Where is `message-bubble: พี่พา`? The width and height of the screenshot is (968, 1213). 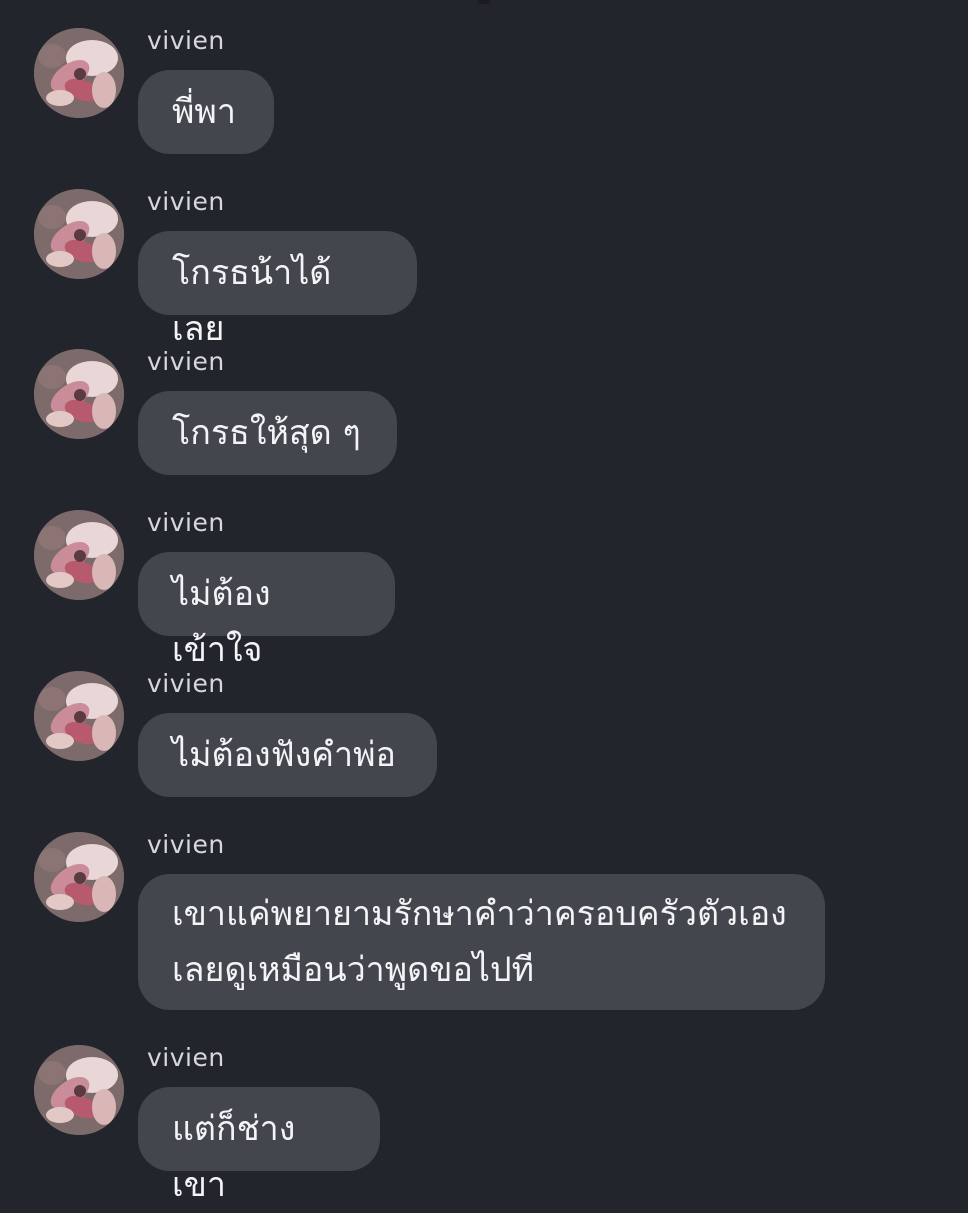 message-bubble: พี่พา is located at coordinates (206, 112).